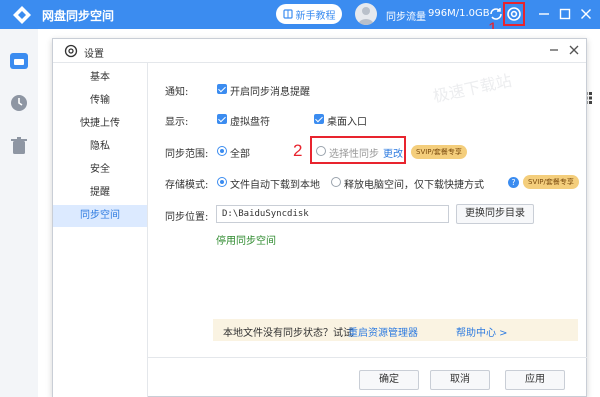  Describe the element at coordinates (100, 170) in the screenshot. I see `nav-item-security: 安全` at that location.